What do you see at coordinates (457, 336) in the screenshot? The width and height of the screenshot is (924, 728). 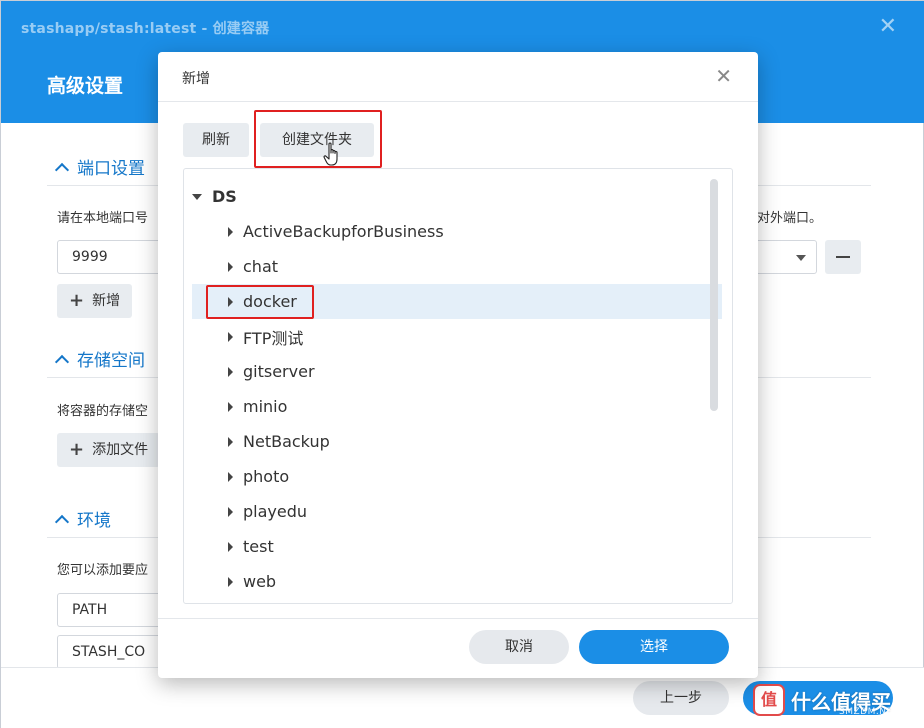 I see `tree-item: FTP测试` at bounding box center [457, 336].